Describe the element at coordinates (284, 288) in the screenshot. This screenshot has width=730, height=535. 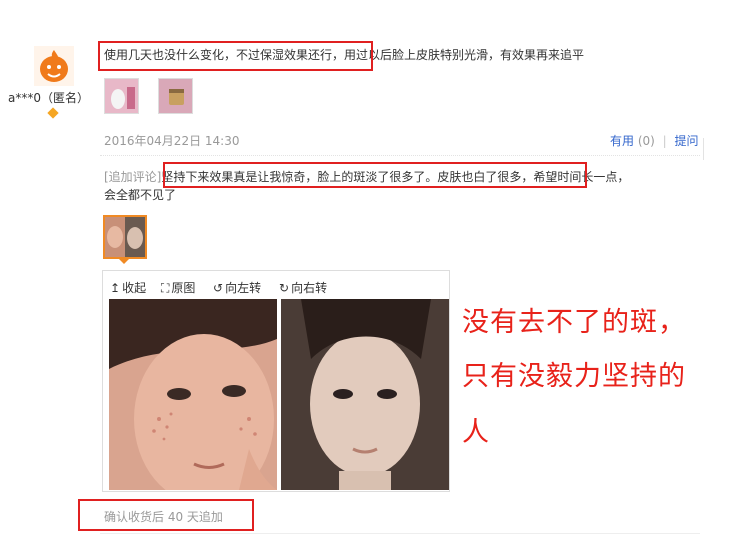
I see `rotate-right-icon: ↻` at that location.